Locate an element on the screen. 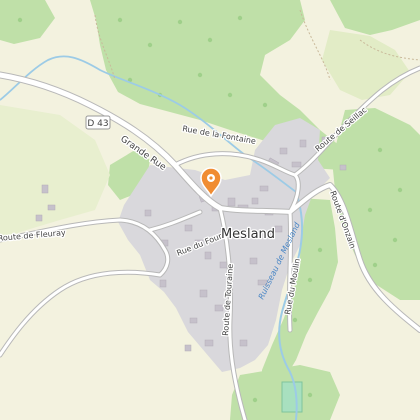  d43-label: D 43 is located at coordinates (97, 124).